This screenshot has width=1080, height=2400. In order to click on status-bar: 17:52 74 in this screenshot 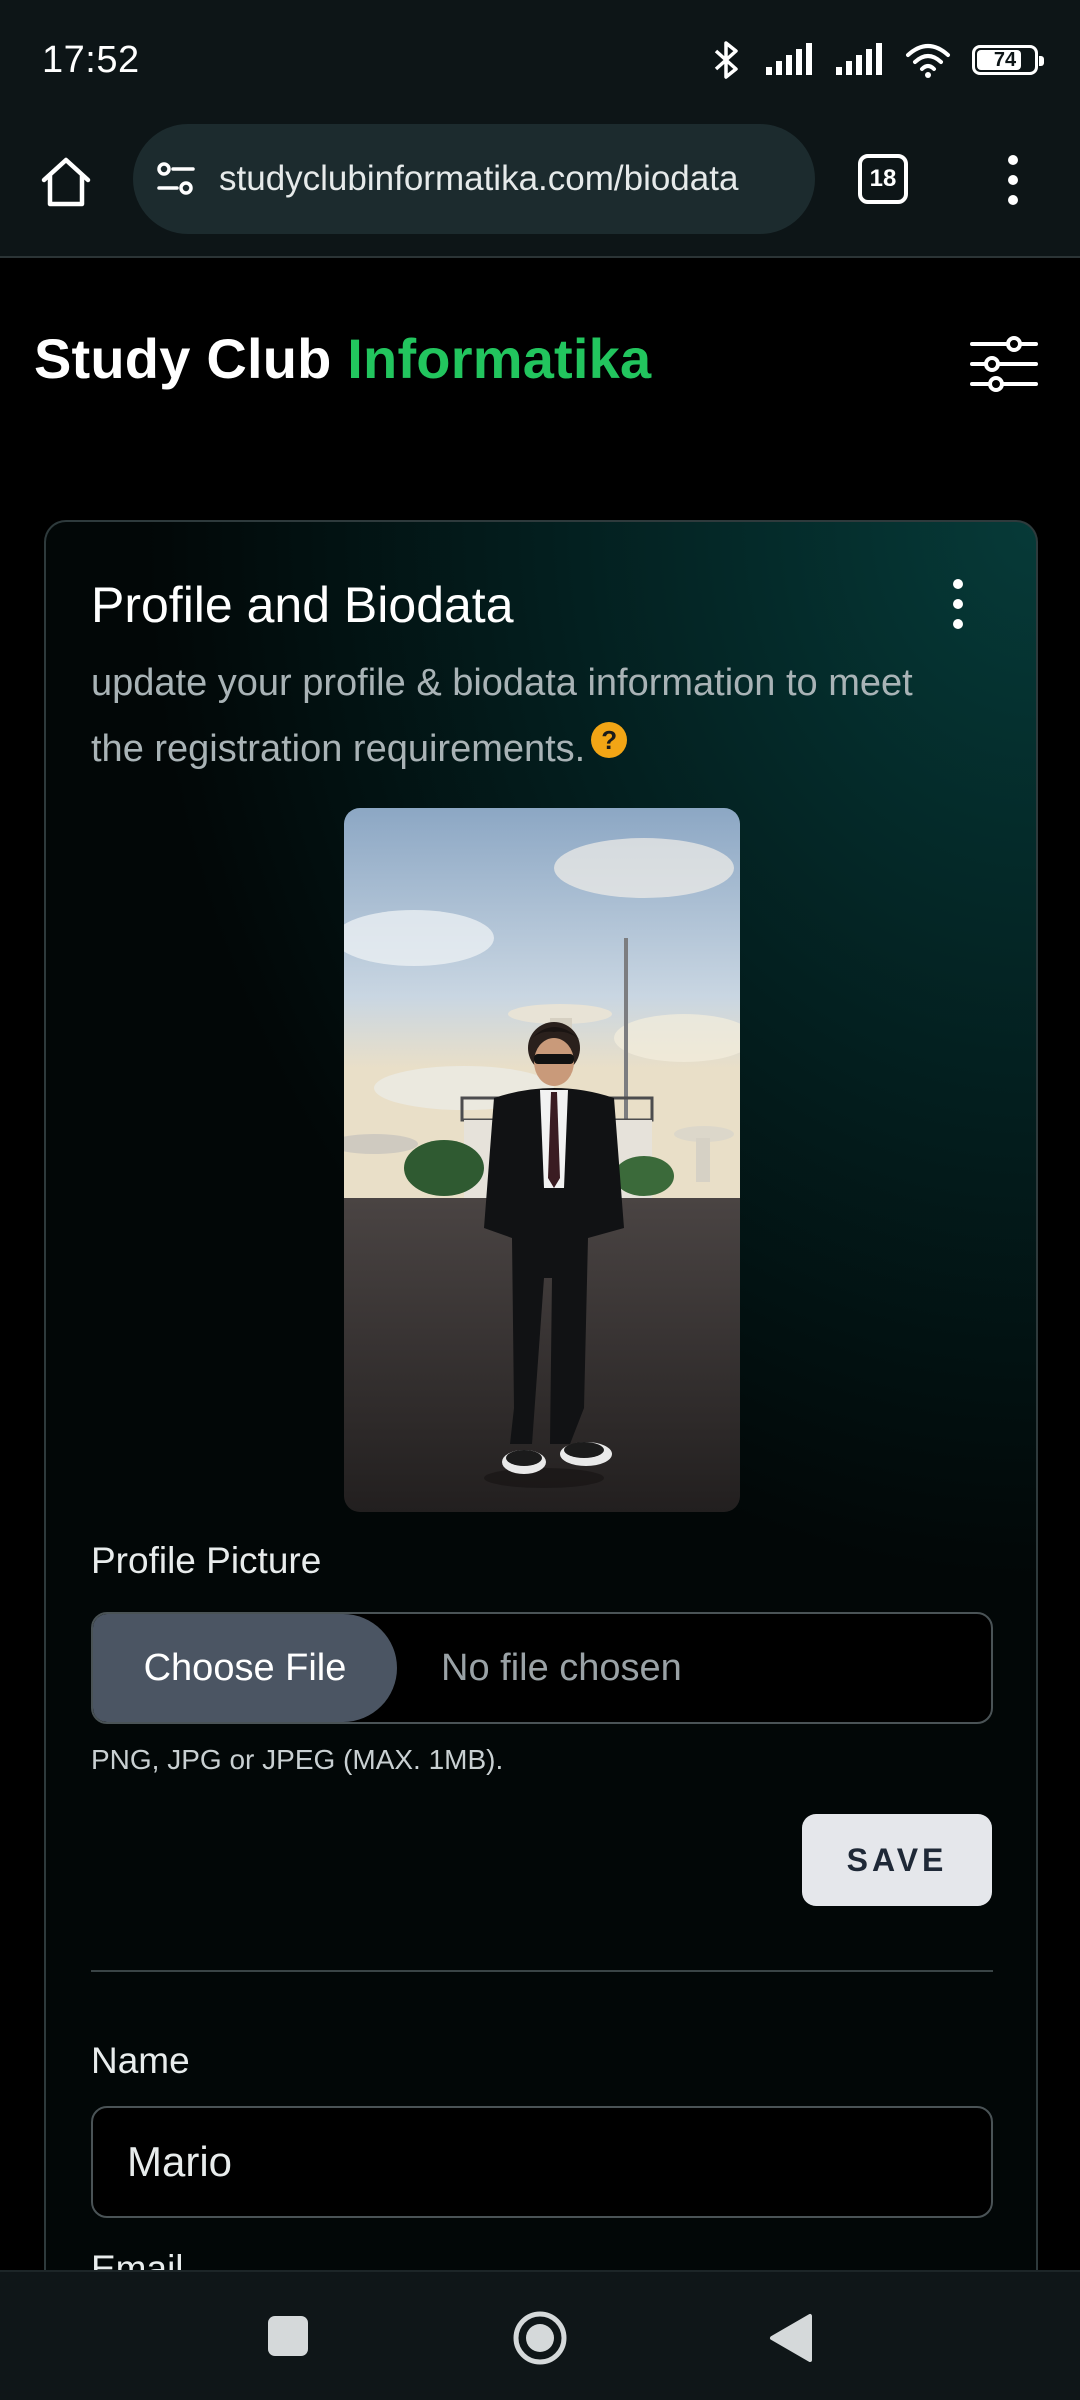, I will do `click(540, 60)`.